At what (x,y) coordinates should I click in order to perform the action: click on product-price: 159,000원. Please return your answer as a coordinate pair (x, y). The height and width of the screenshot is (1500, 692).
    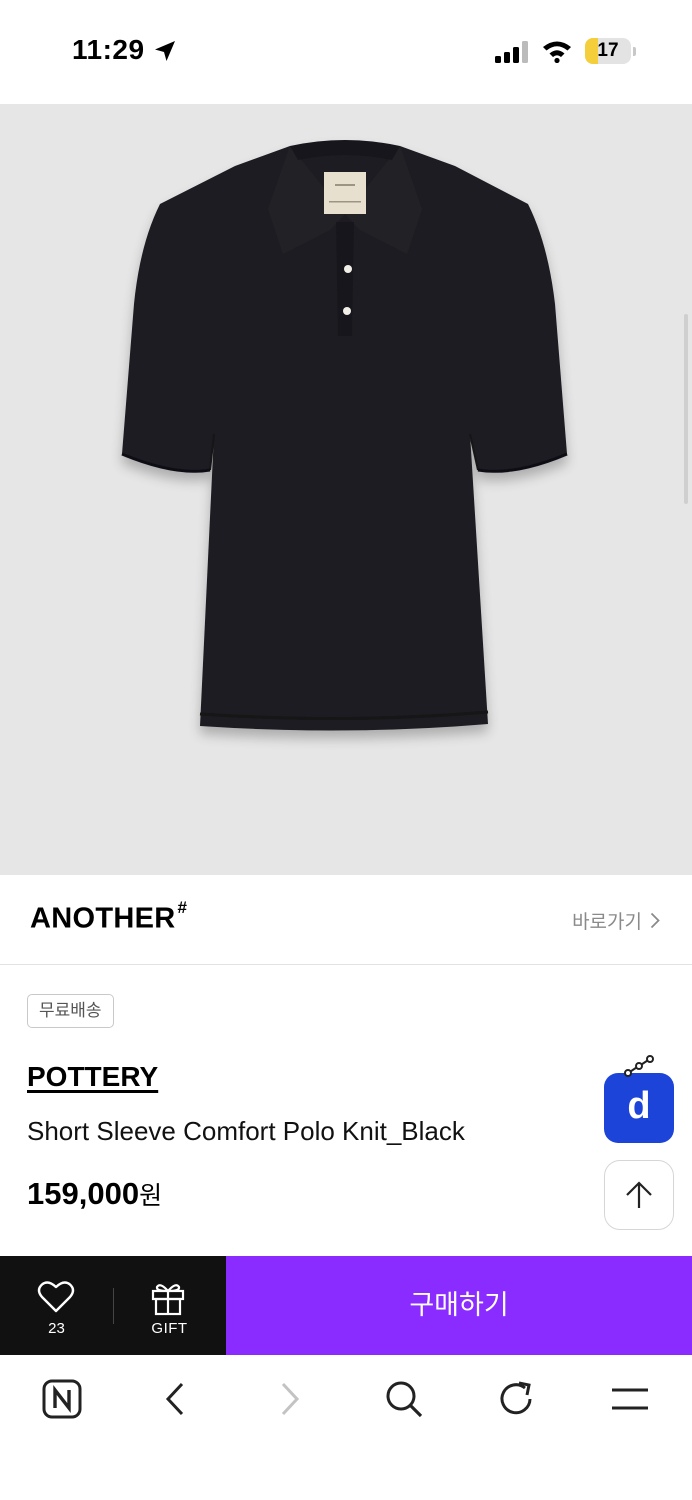
    Looking at the image, I should click on (94, 1194).